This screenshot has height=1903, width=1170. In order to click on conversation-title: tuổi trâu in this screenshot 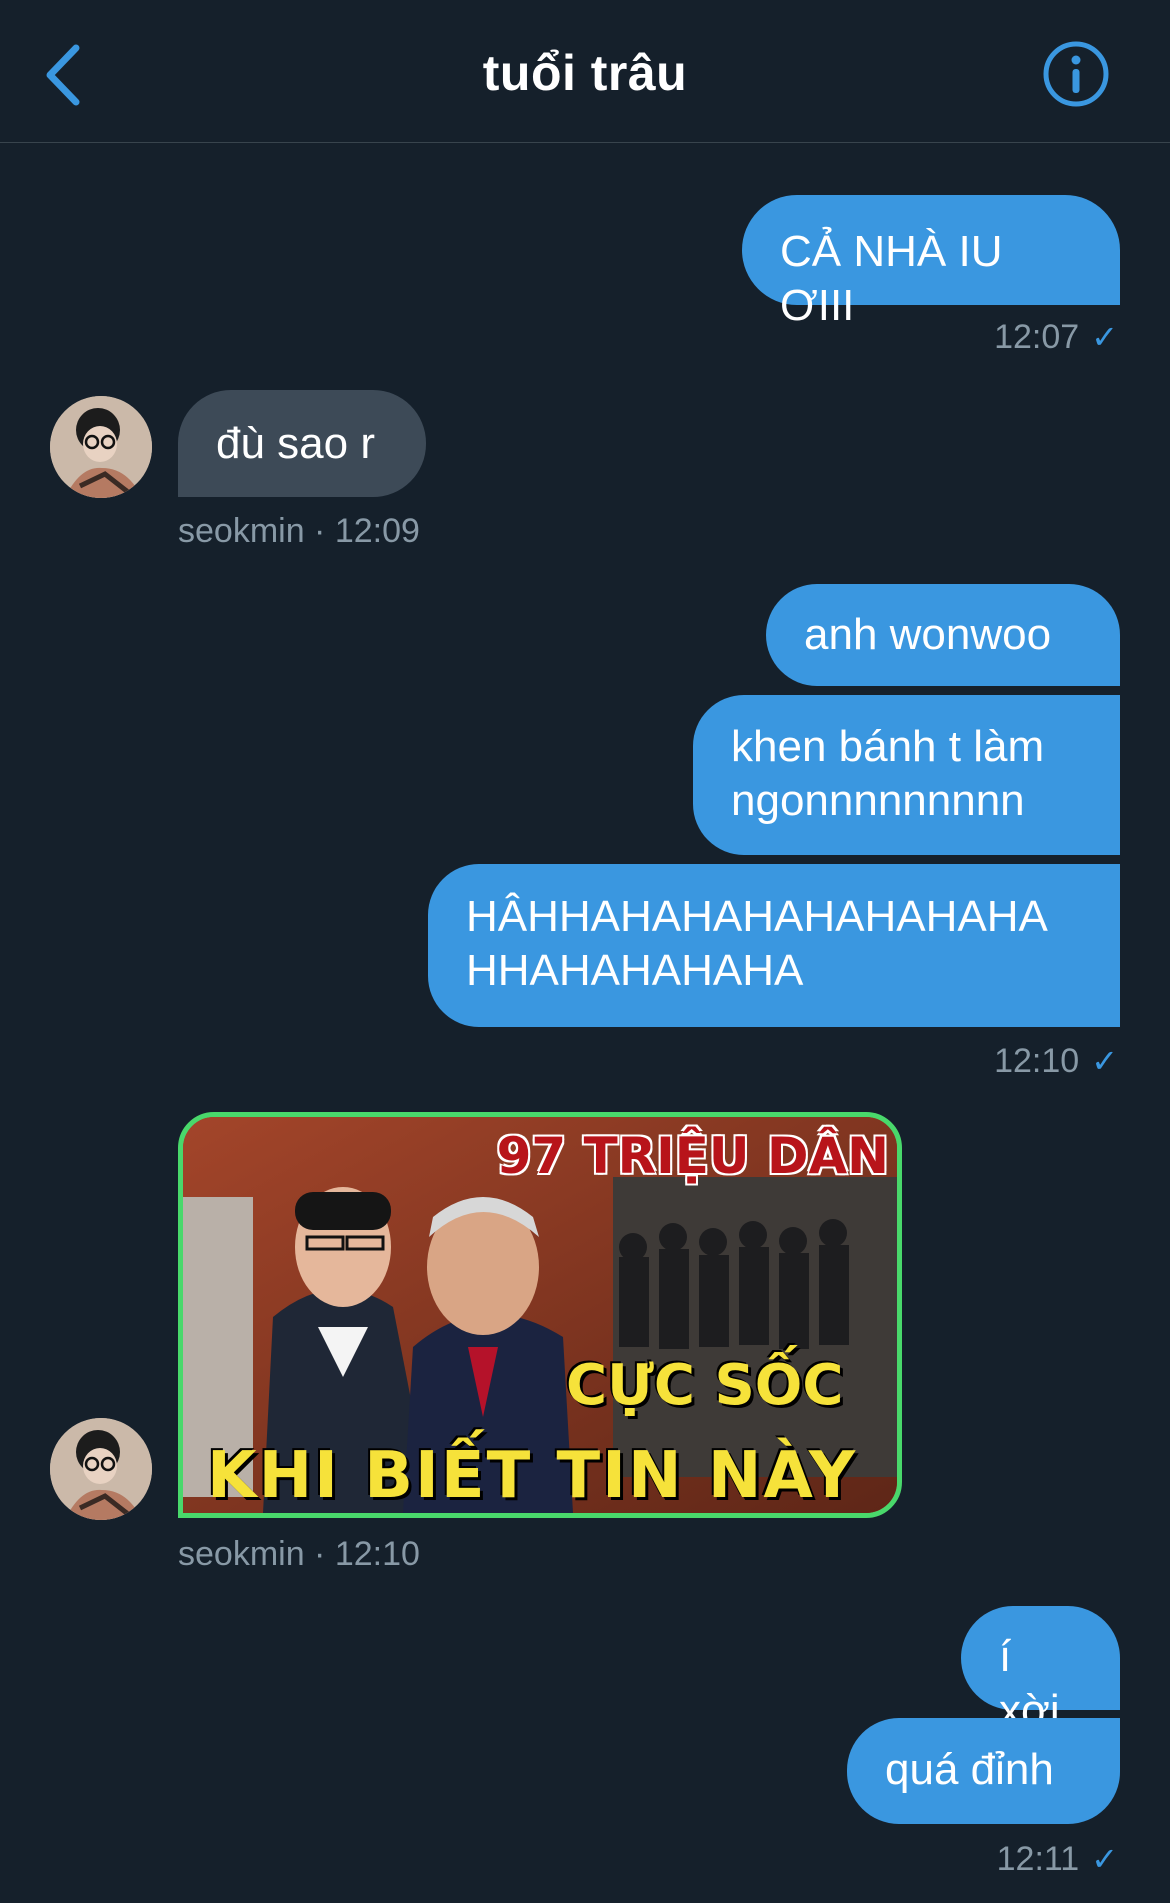, I will do `click(585, 73)`.